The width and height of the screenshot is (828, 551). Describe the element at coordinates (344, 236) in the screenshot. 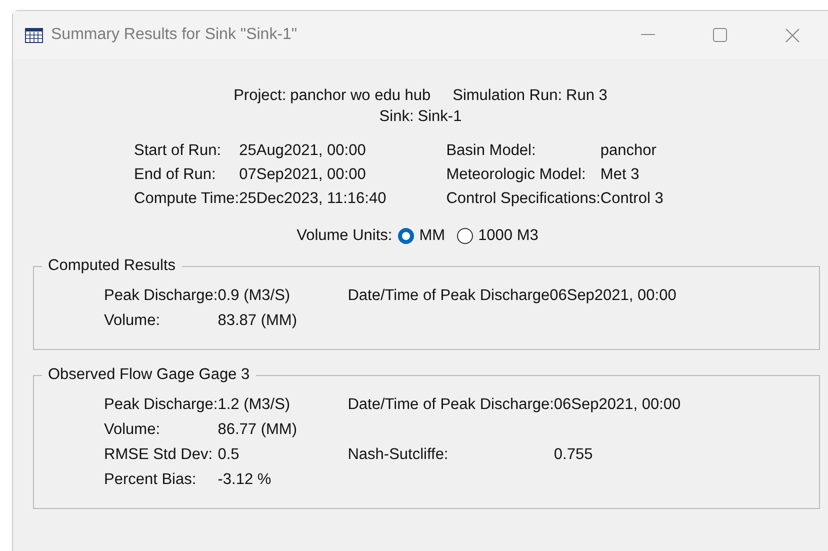

I see `field-label: Volume Units:` at that location.